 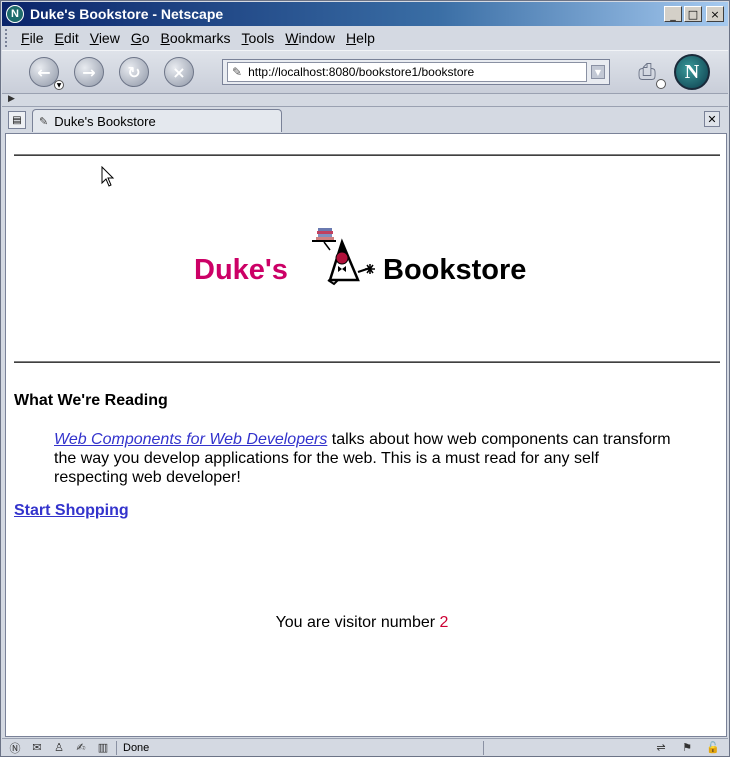 What do you see at coordinates (116, 747) in the screenshot?
I see `status-separator` at bounding box center [116, 747].